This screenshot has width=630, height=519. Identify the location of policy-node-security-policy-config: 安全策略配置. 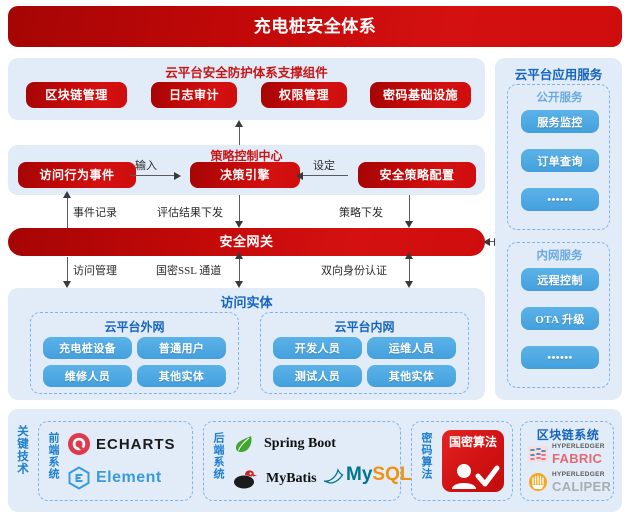
(417, 175).